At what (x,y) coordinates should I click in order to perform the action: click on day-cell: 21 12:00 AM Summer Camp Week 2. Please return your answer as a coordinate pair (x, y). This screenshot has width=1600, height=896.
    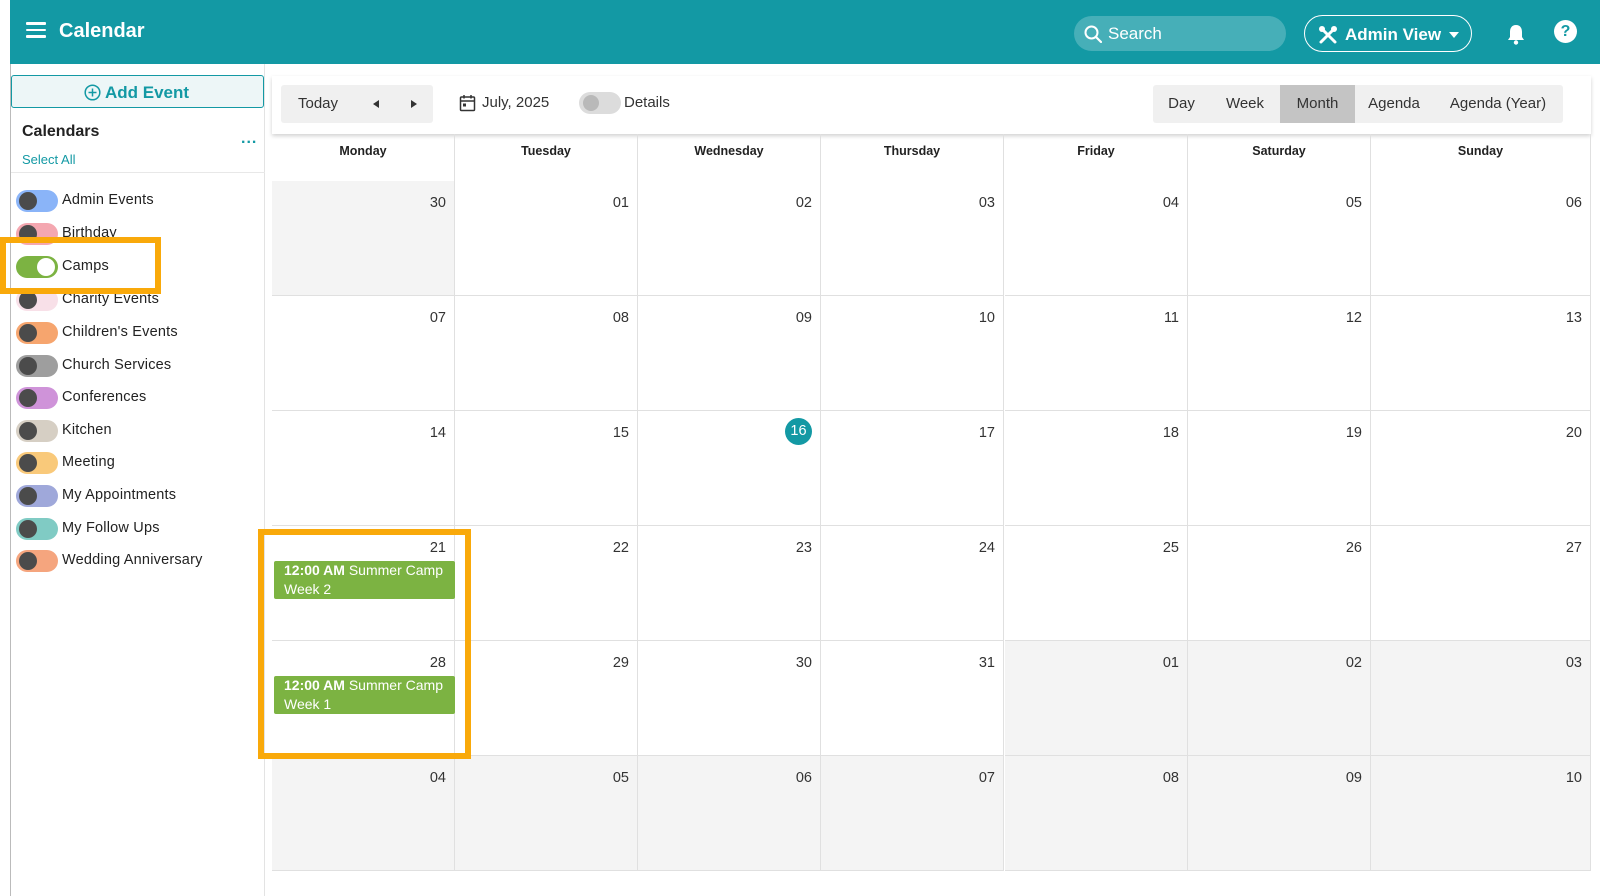
    Looking at the image, I should click on (363, 583).